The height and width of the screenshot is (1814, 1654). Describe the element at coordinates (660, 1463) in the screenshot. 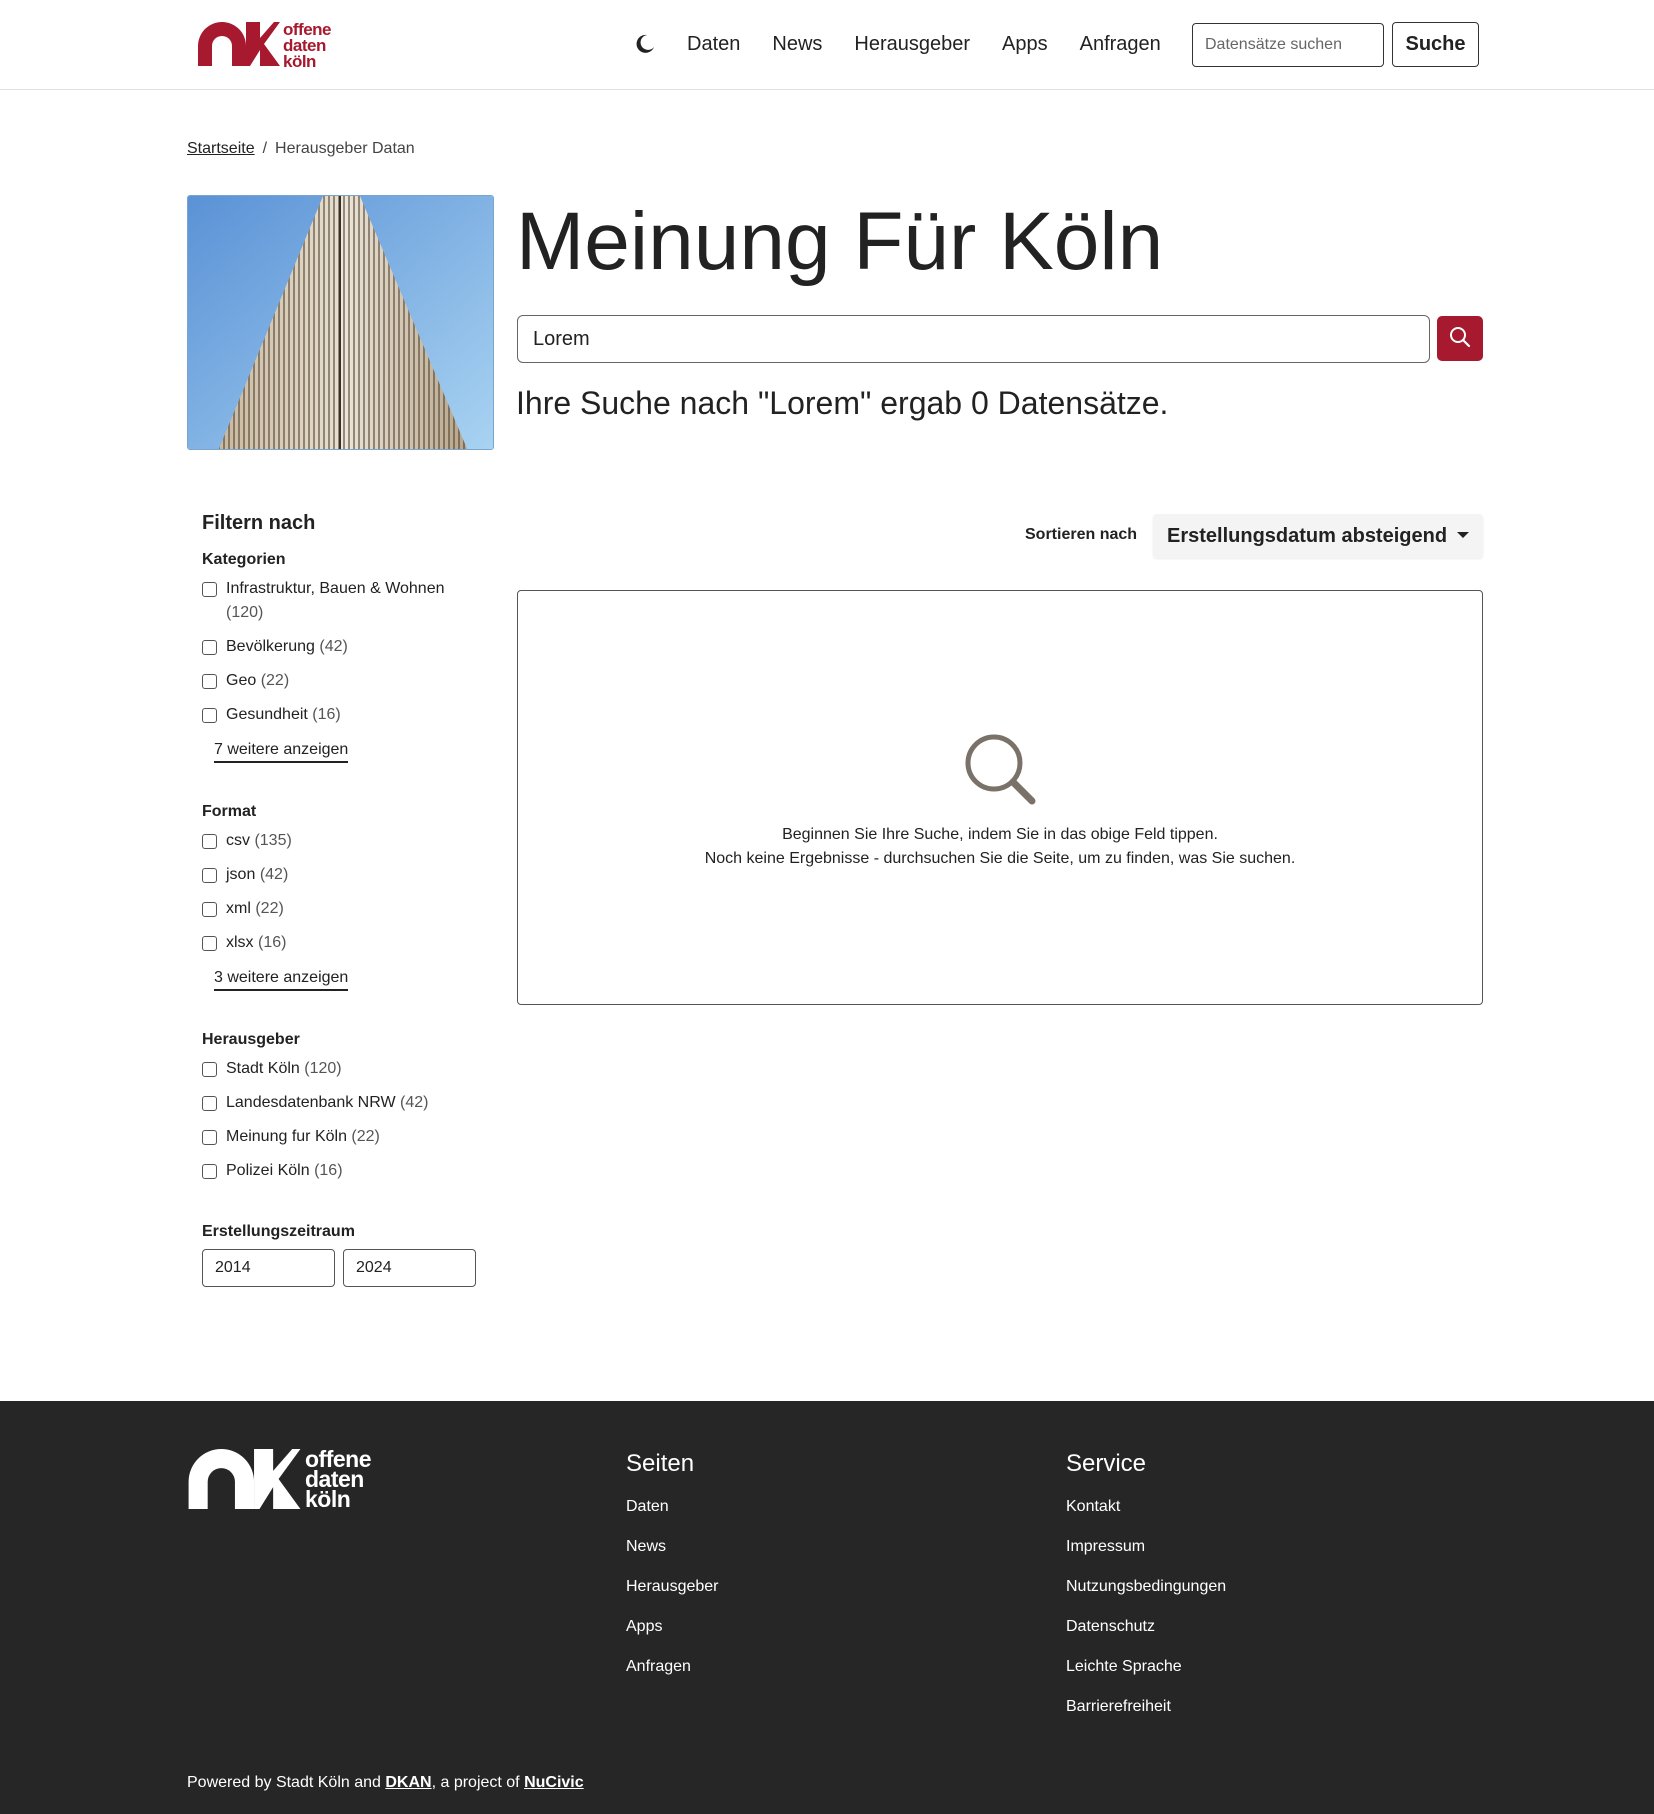

I see `footer-pages-title: Seiten` at that location.